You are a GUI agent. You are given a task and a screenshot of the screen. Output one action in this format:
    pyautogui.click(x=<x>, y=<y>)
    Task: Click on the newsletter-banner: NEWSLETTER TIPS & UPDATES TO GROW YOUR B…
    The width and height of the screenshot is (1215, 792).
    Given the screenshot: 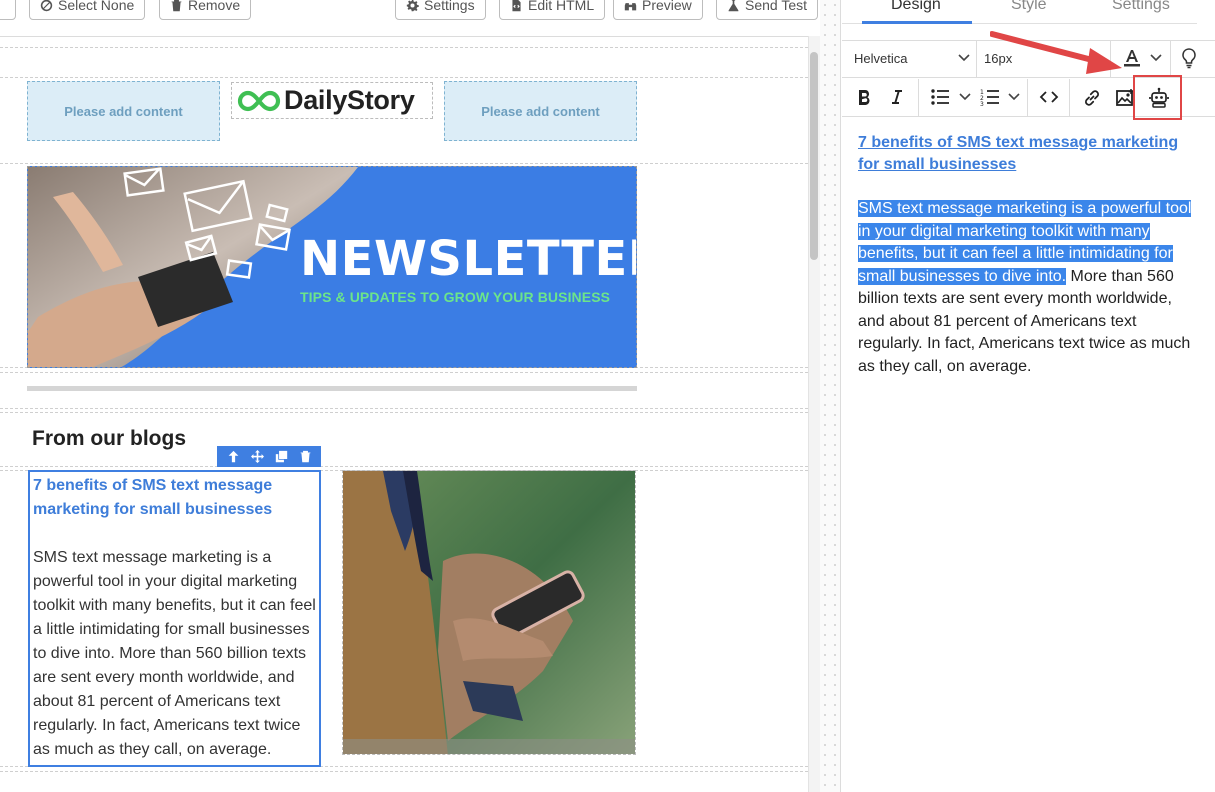 What is the action you would take?
    pyautogui.click(x=332, y=267)
    